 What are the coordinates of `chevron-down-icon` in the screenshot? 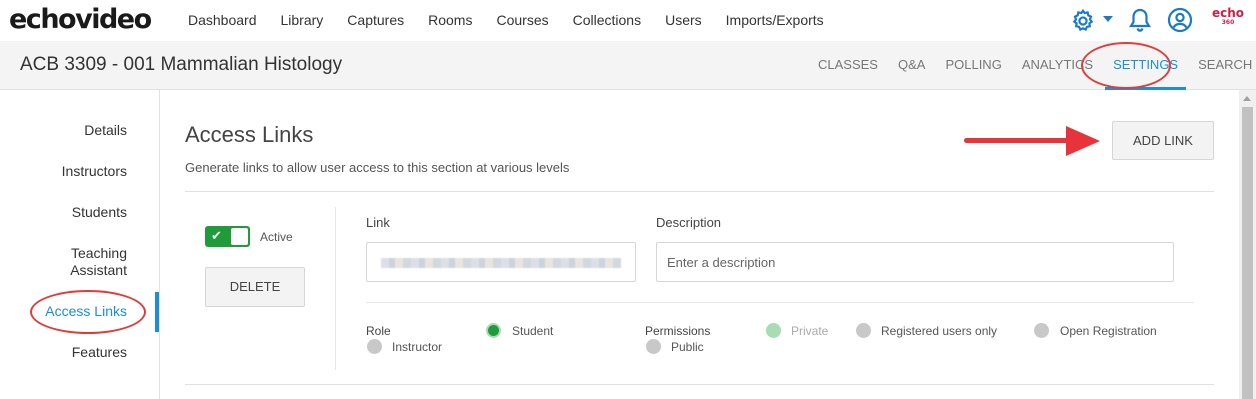 It's located at (1108, 19).